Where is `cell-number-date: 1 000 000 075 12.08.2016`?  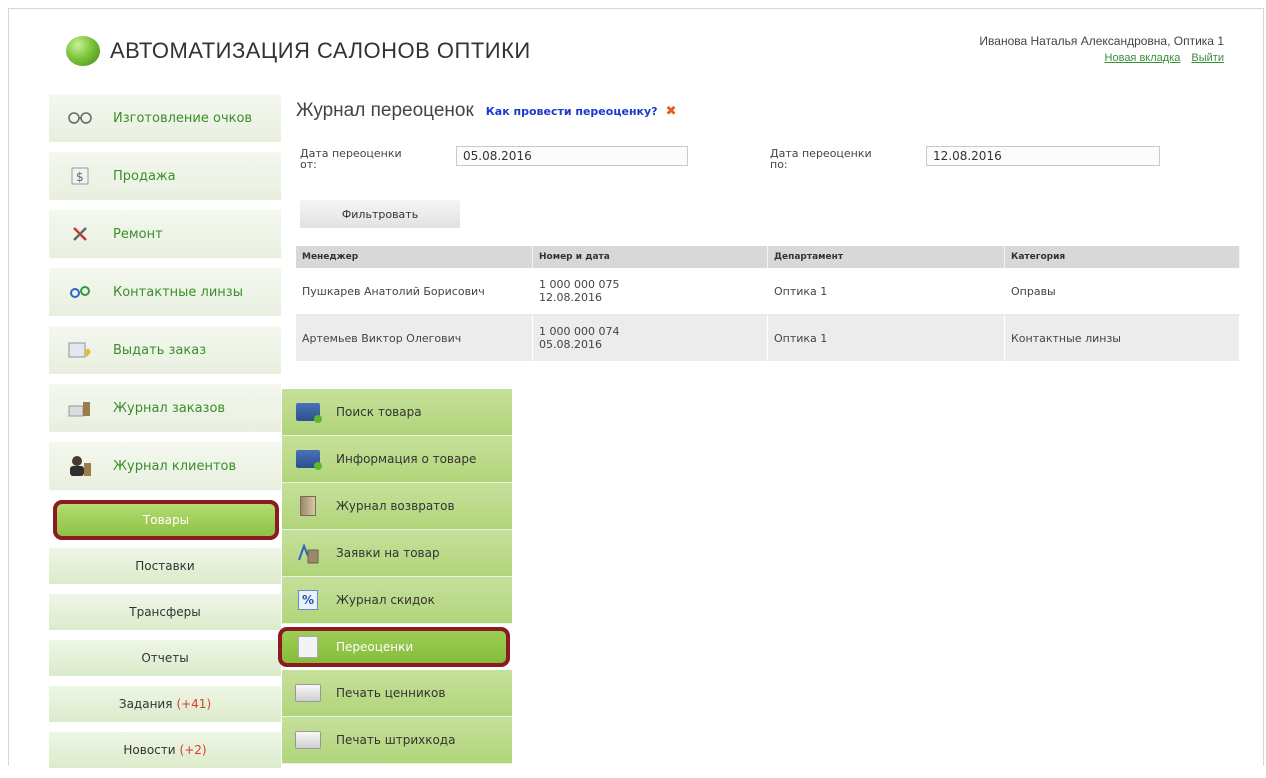 cell-number-date: 1 000 000 075 12.08.2016 is located at coordinates (650, 291).